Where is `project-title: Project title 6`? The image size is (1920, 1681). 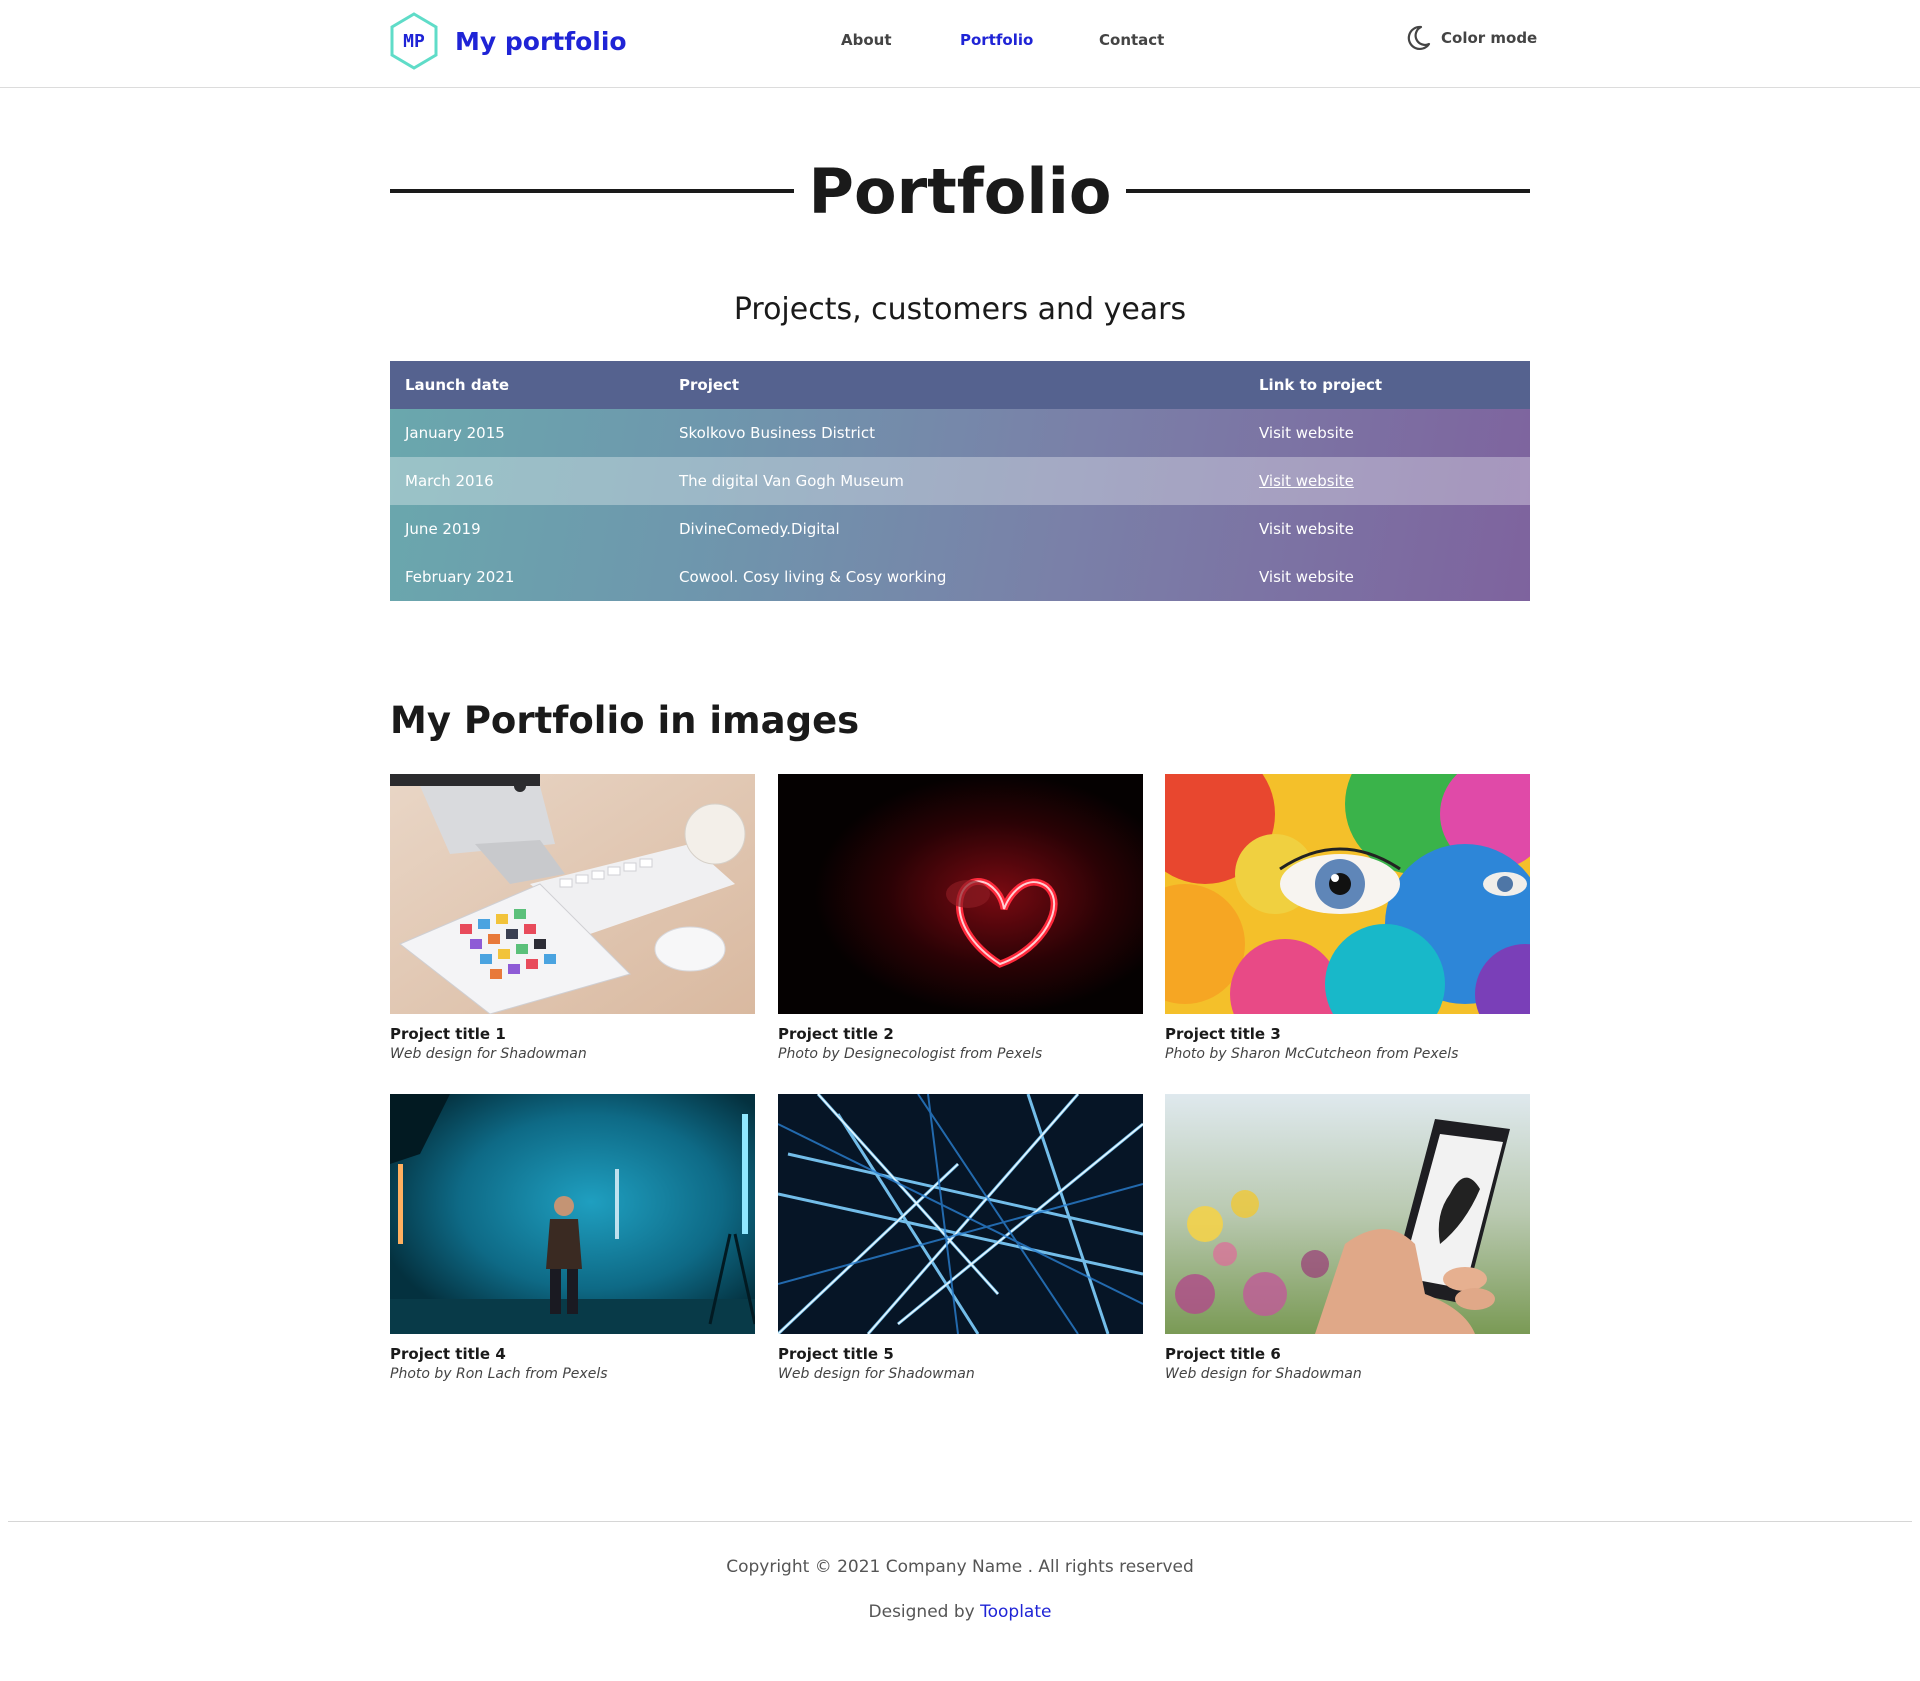 project-title: Project title 6 is located at coordinates (1223, 1354).